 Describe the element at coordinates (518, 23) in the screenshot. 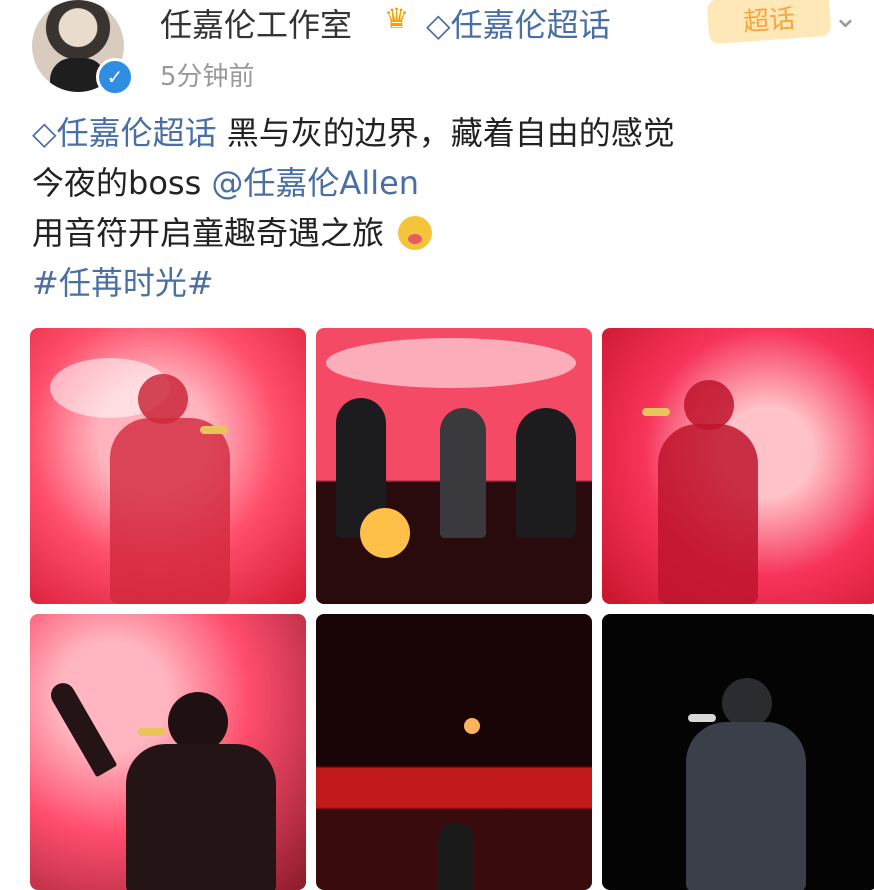

I see `supertopic-link: ◇任嘉伦超话` at that location.